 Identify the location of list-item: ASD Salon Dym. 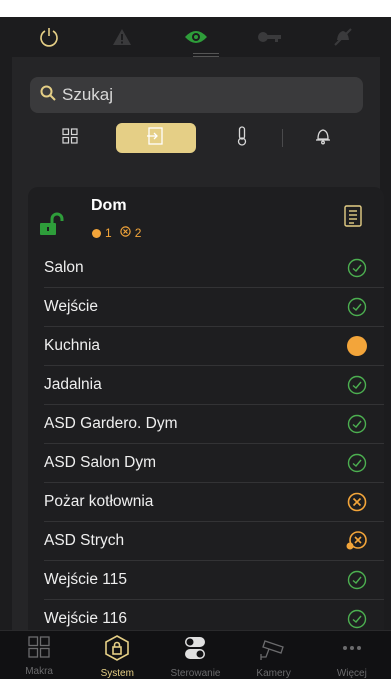
(214, 463).